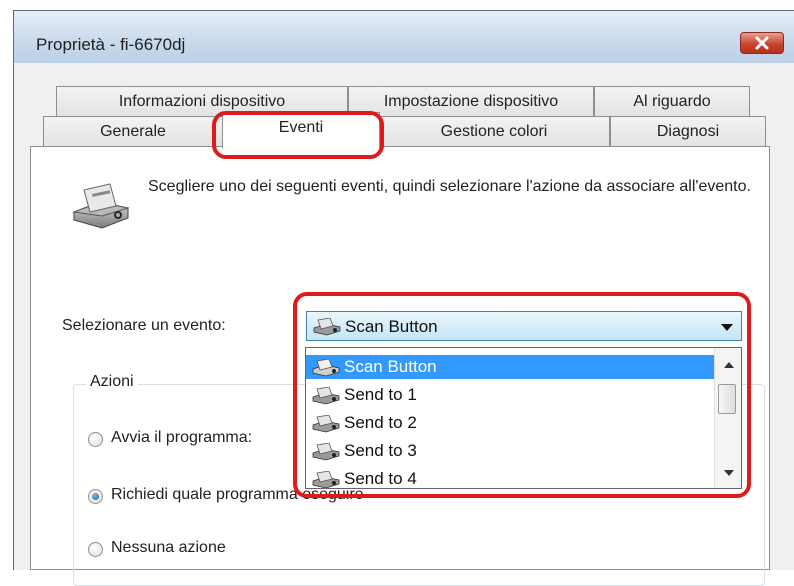 The width and height of the screenshot is (794, 586). Describe the element at coordinates (168, 547) in the screenshot. I see `radio-nessuna-azione-label: Nessuna azione` at that location.